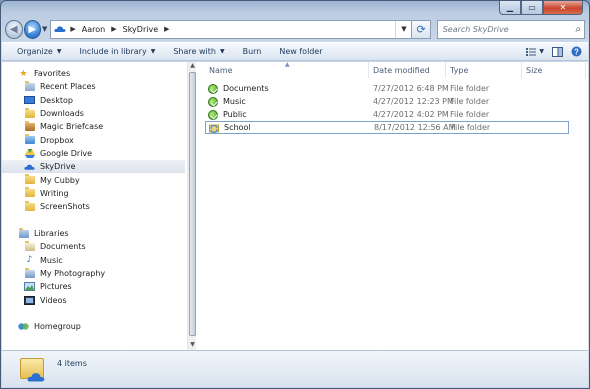 The image size is (590, 389). Describe the element at coordinates (578, 29) in the screenshot. I see `search-icon: ⌕` at that location.